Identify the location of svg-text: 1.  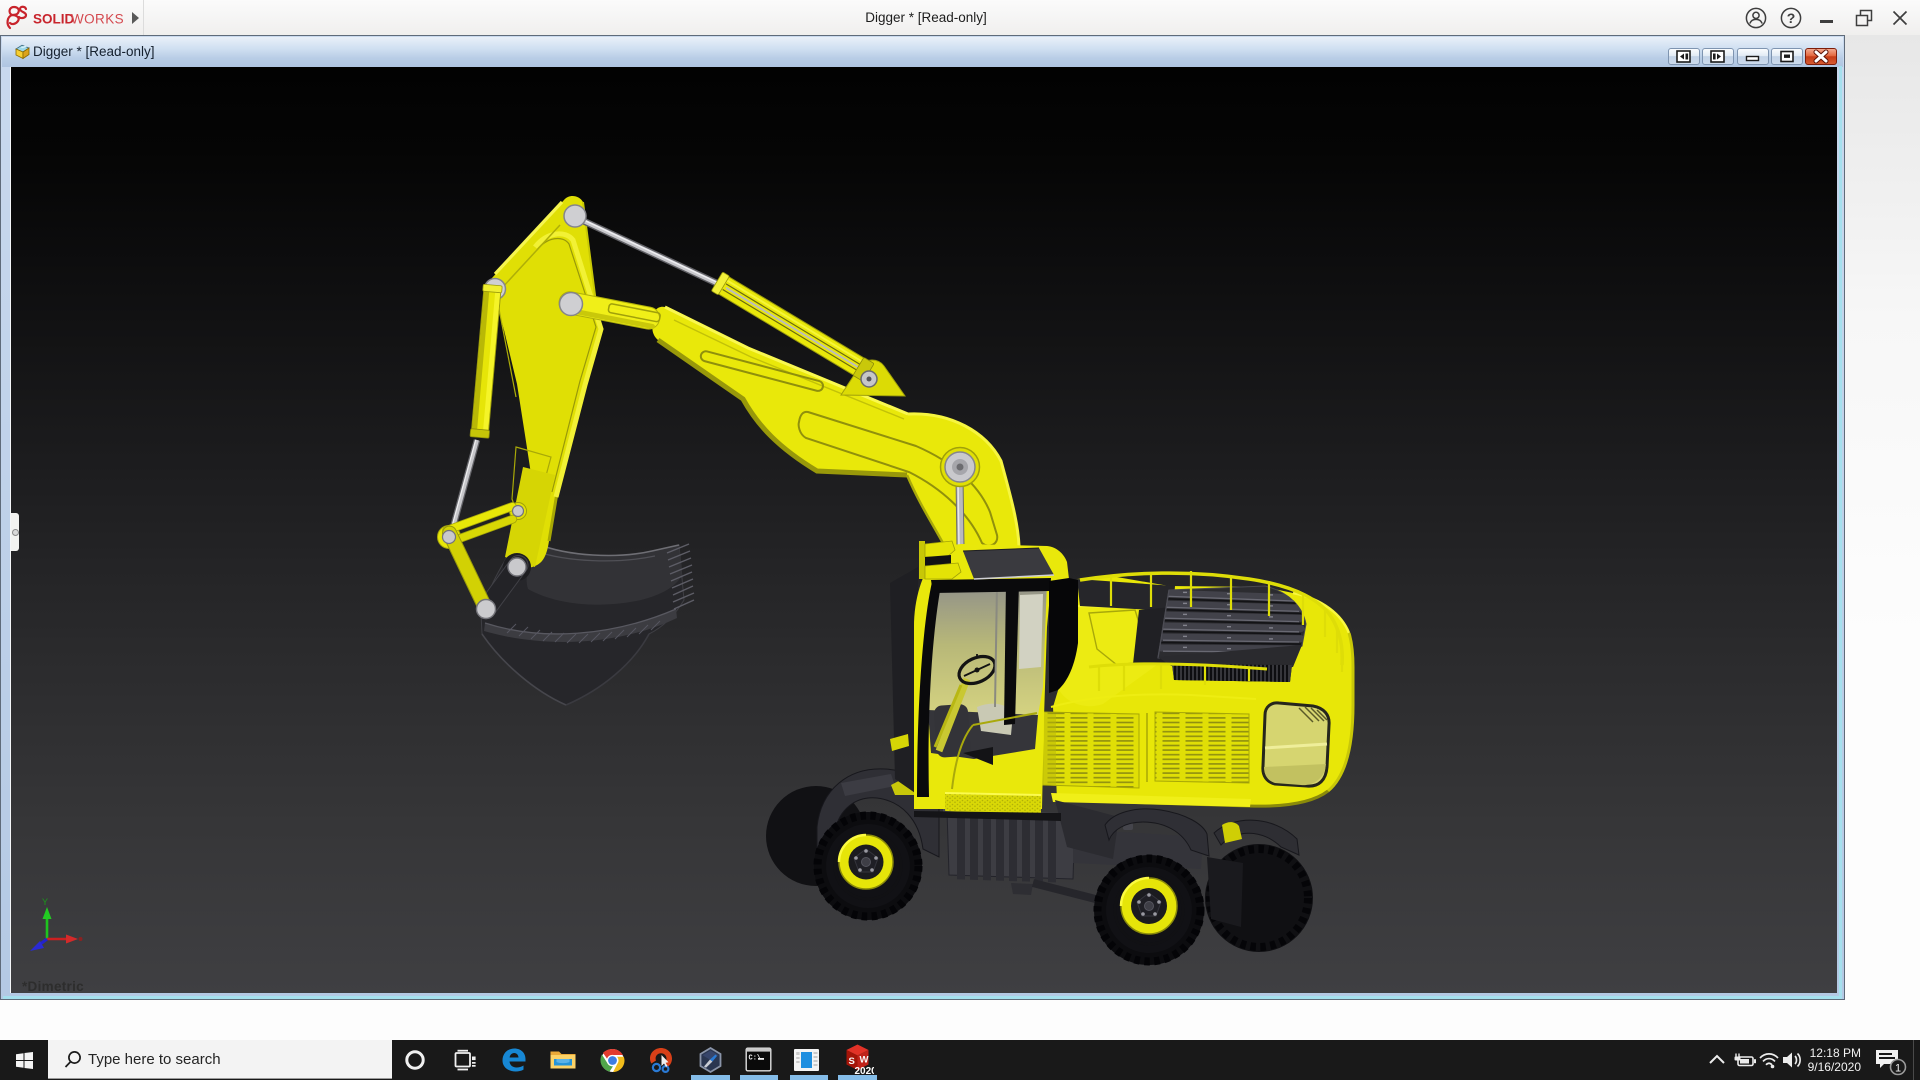
(1898, 1069).